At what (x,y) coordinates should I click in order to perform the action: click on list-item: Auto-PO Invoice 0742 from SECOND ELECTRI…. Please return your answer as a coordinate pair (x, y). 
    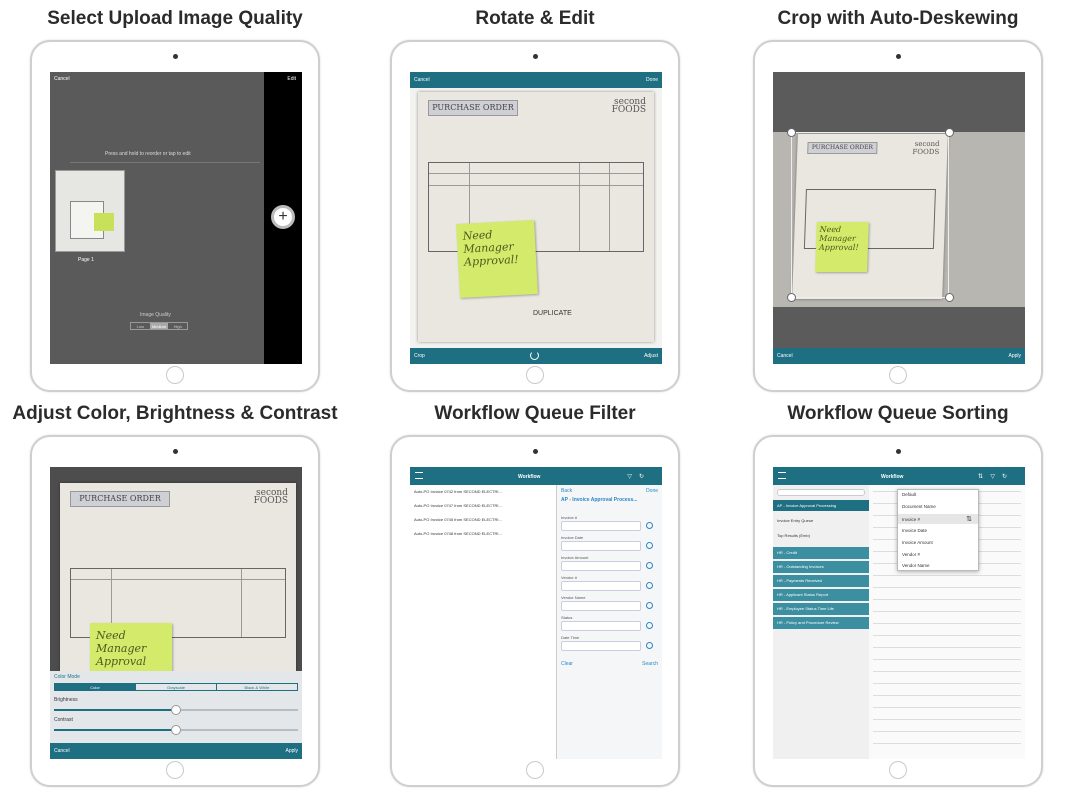
    Looking at the image, I should click on (458, 494).